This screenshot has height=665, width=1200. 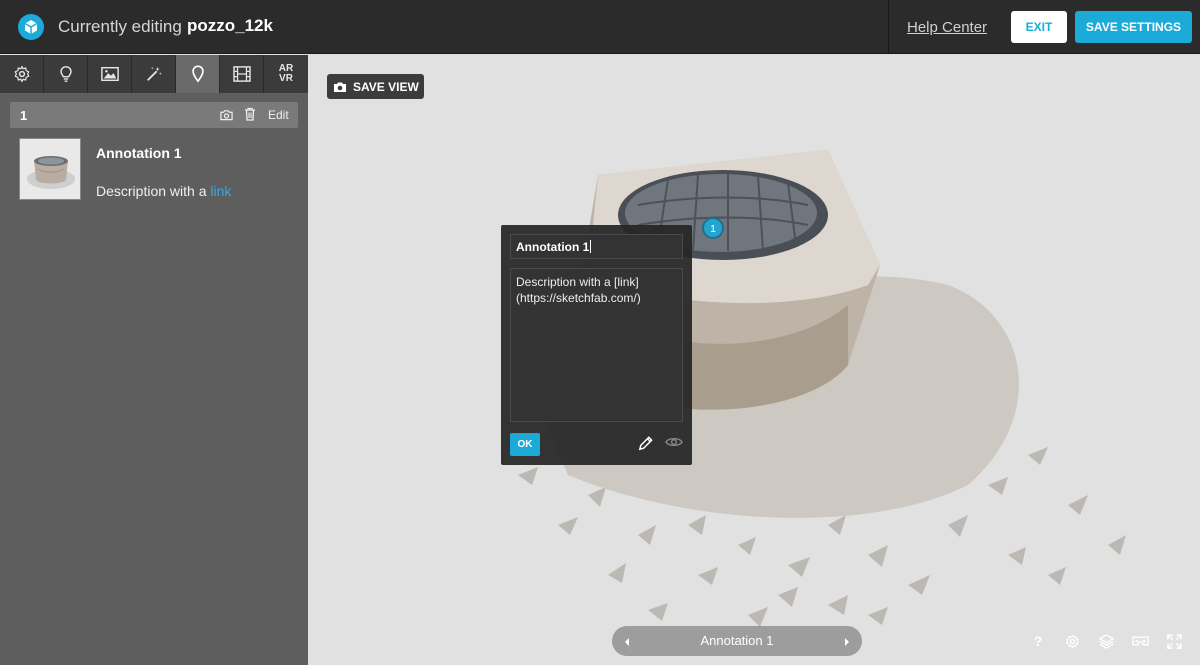 I want to click on fullscreen-icon, so click(x=1174, y=641).